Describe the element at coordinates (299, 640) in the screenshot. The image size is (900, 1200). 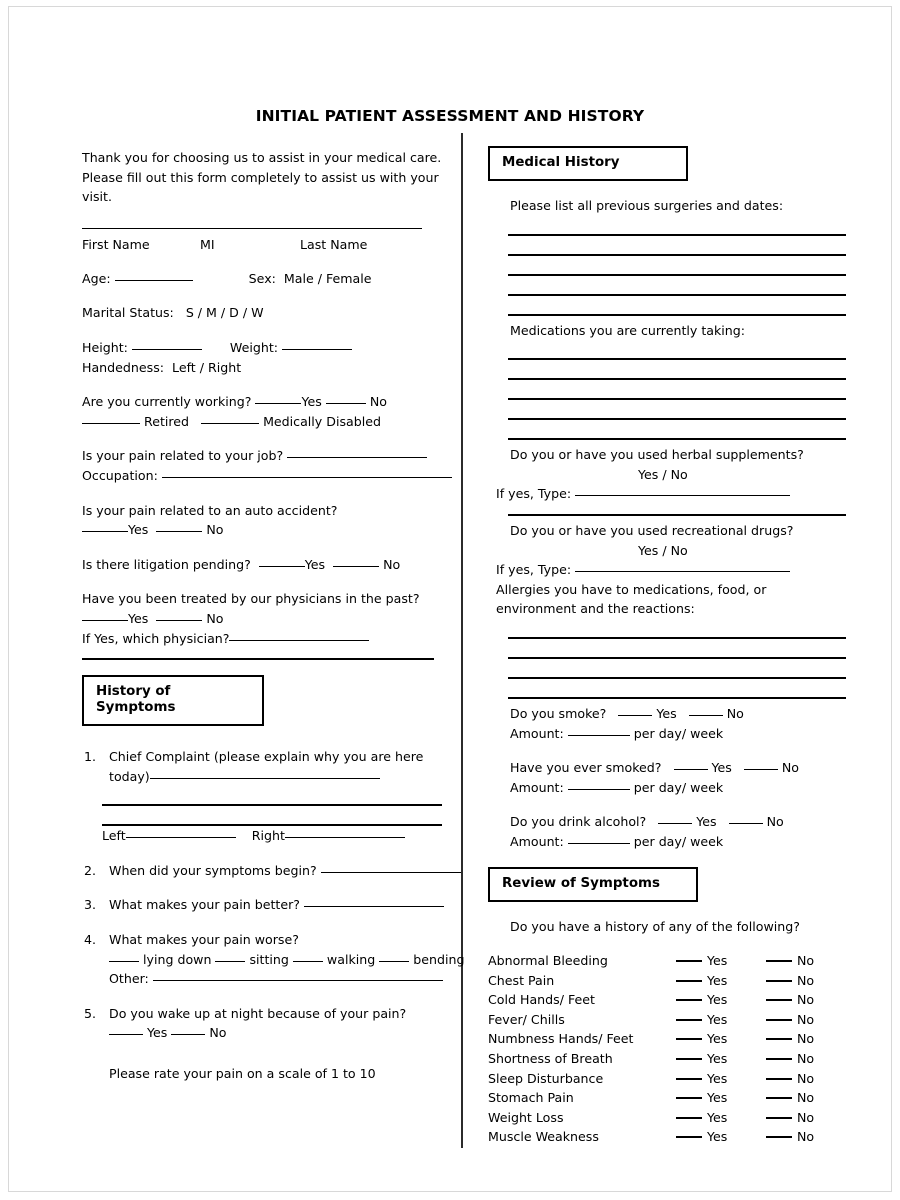
I see `which-physician-input-rule` at that location.